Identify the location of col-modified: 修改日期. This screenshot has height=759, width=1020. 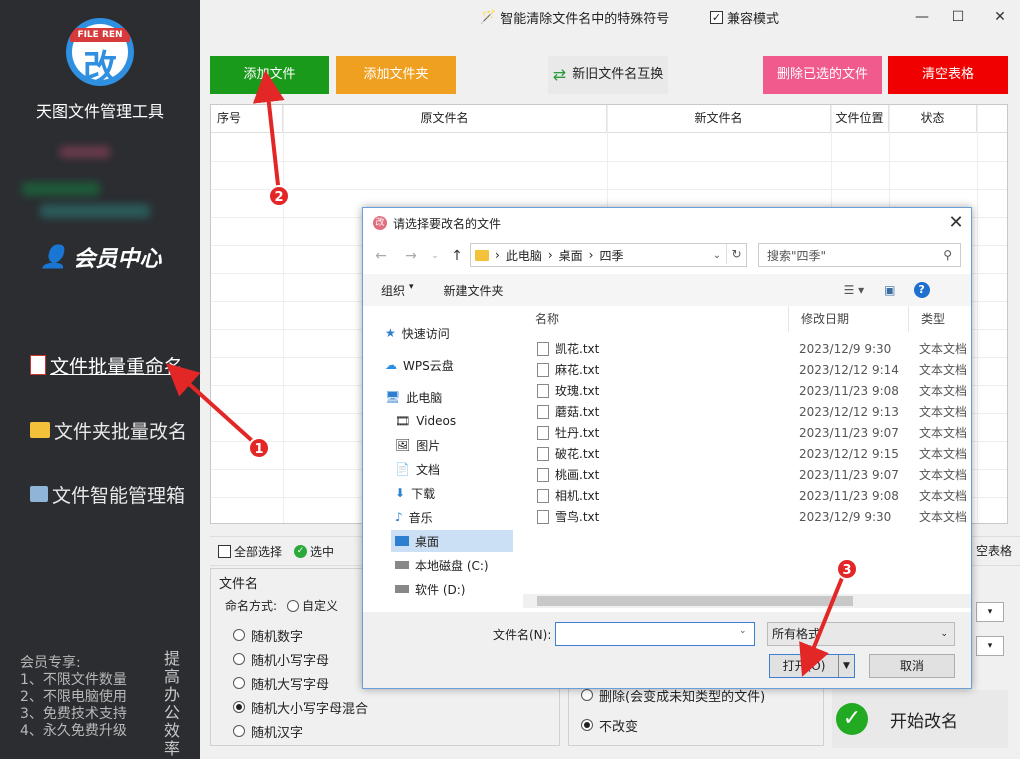
(849, 319).